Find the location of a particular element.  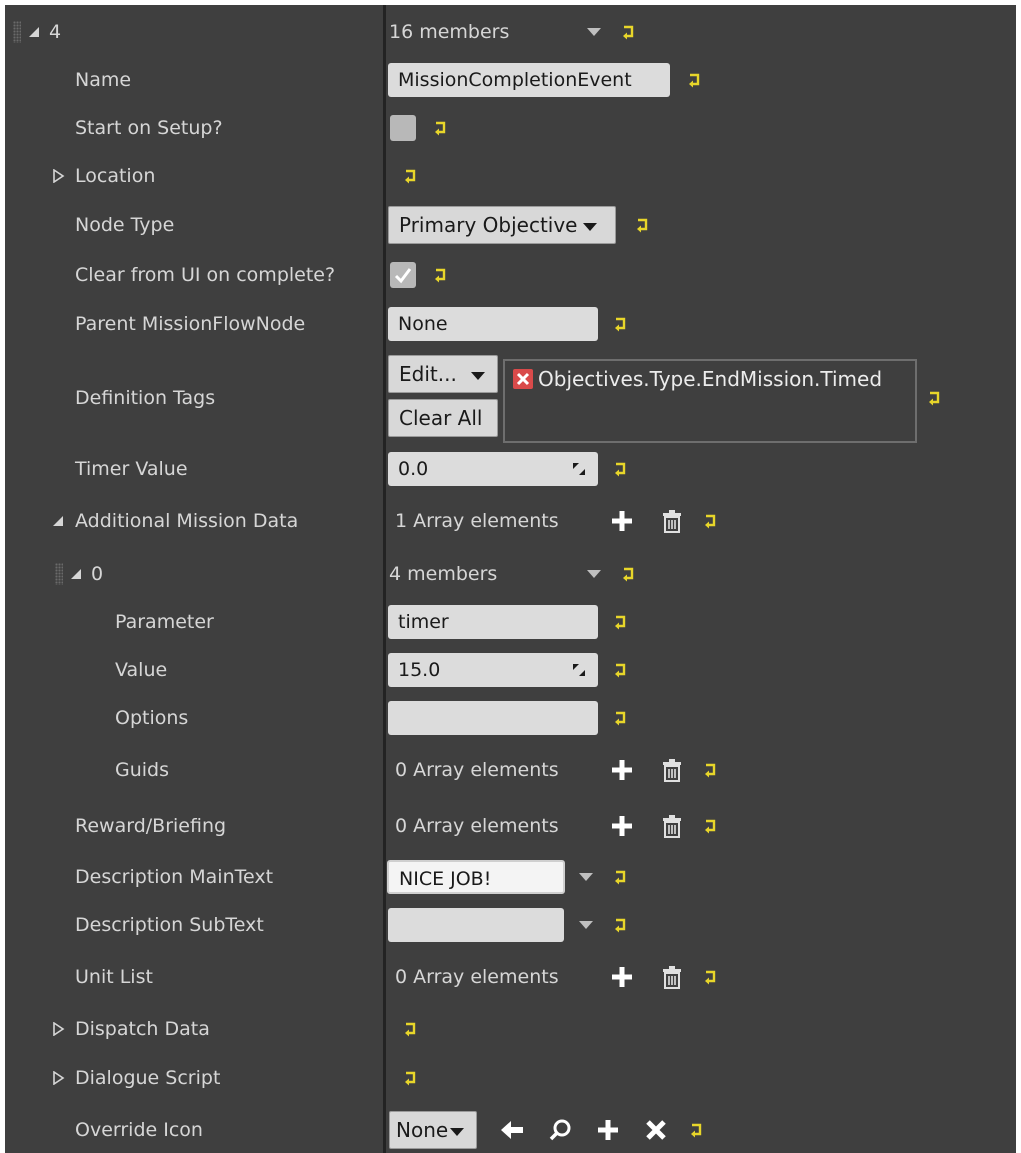

member-count: 4 members is located at coordinates (443, 574).